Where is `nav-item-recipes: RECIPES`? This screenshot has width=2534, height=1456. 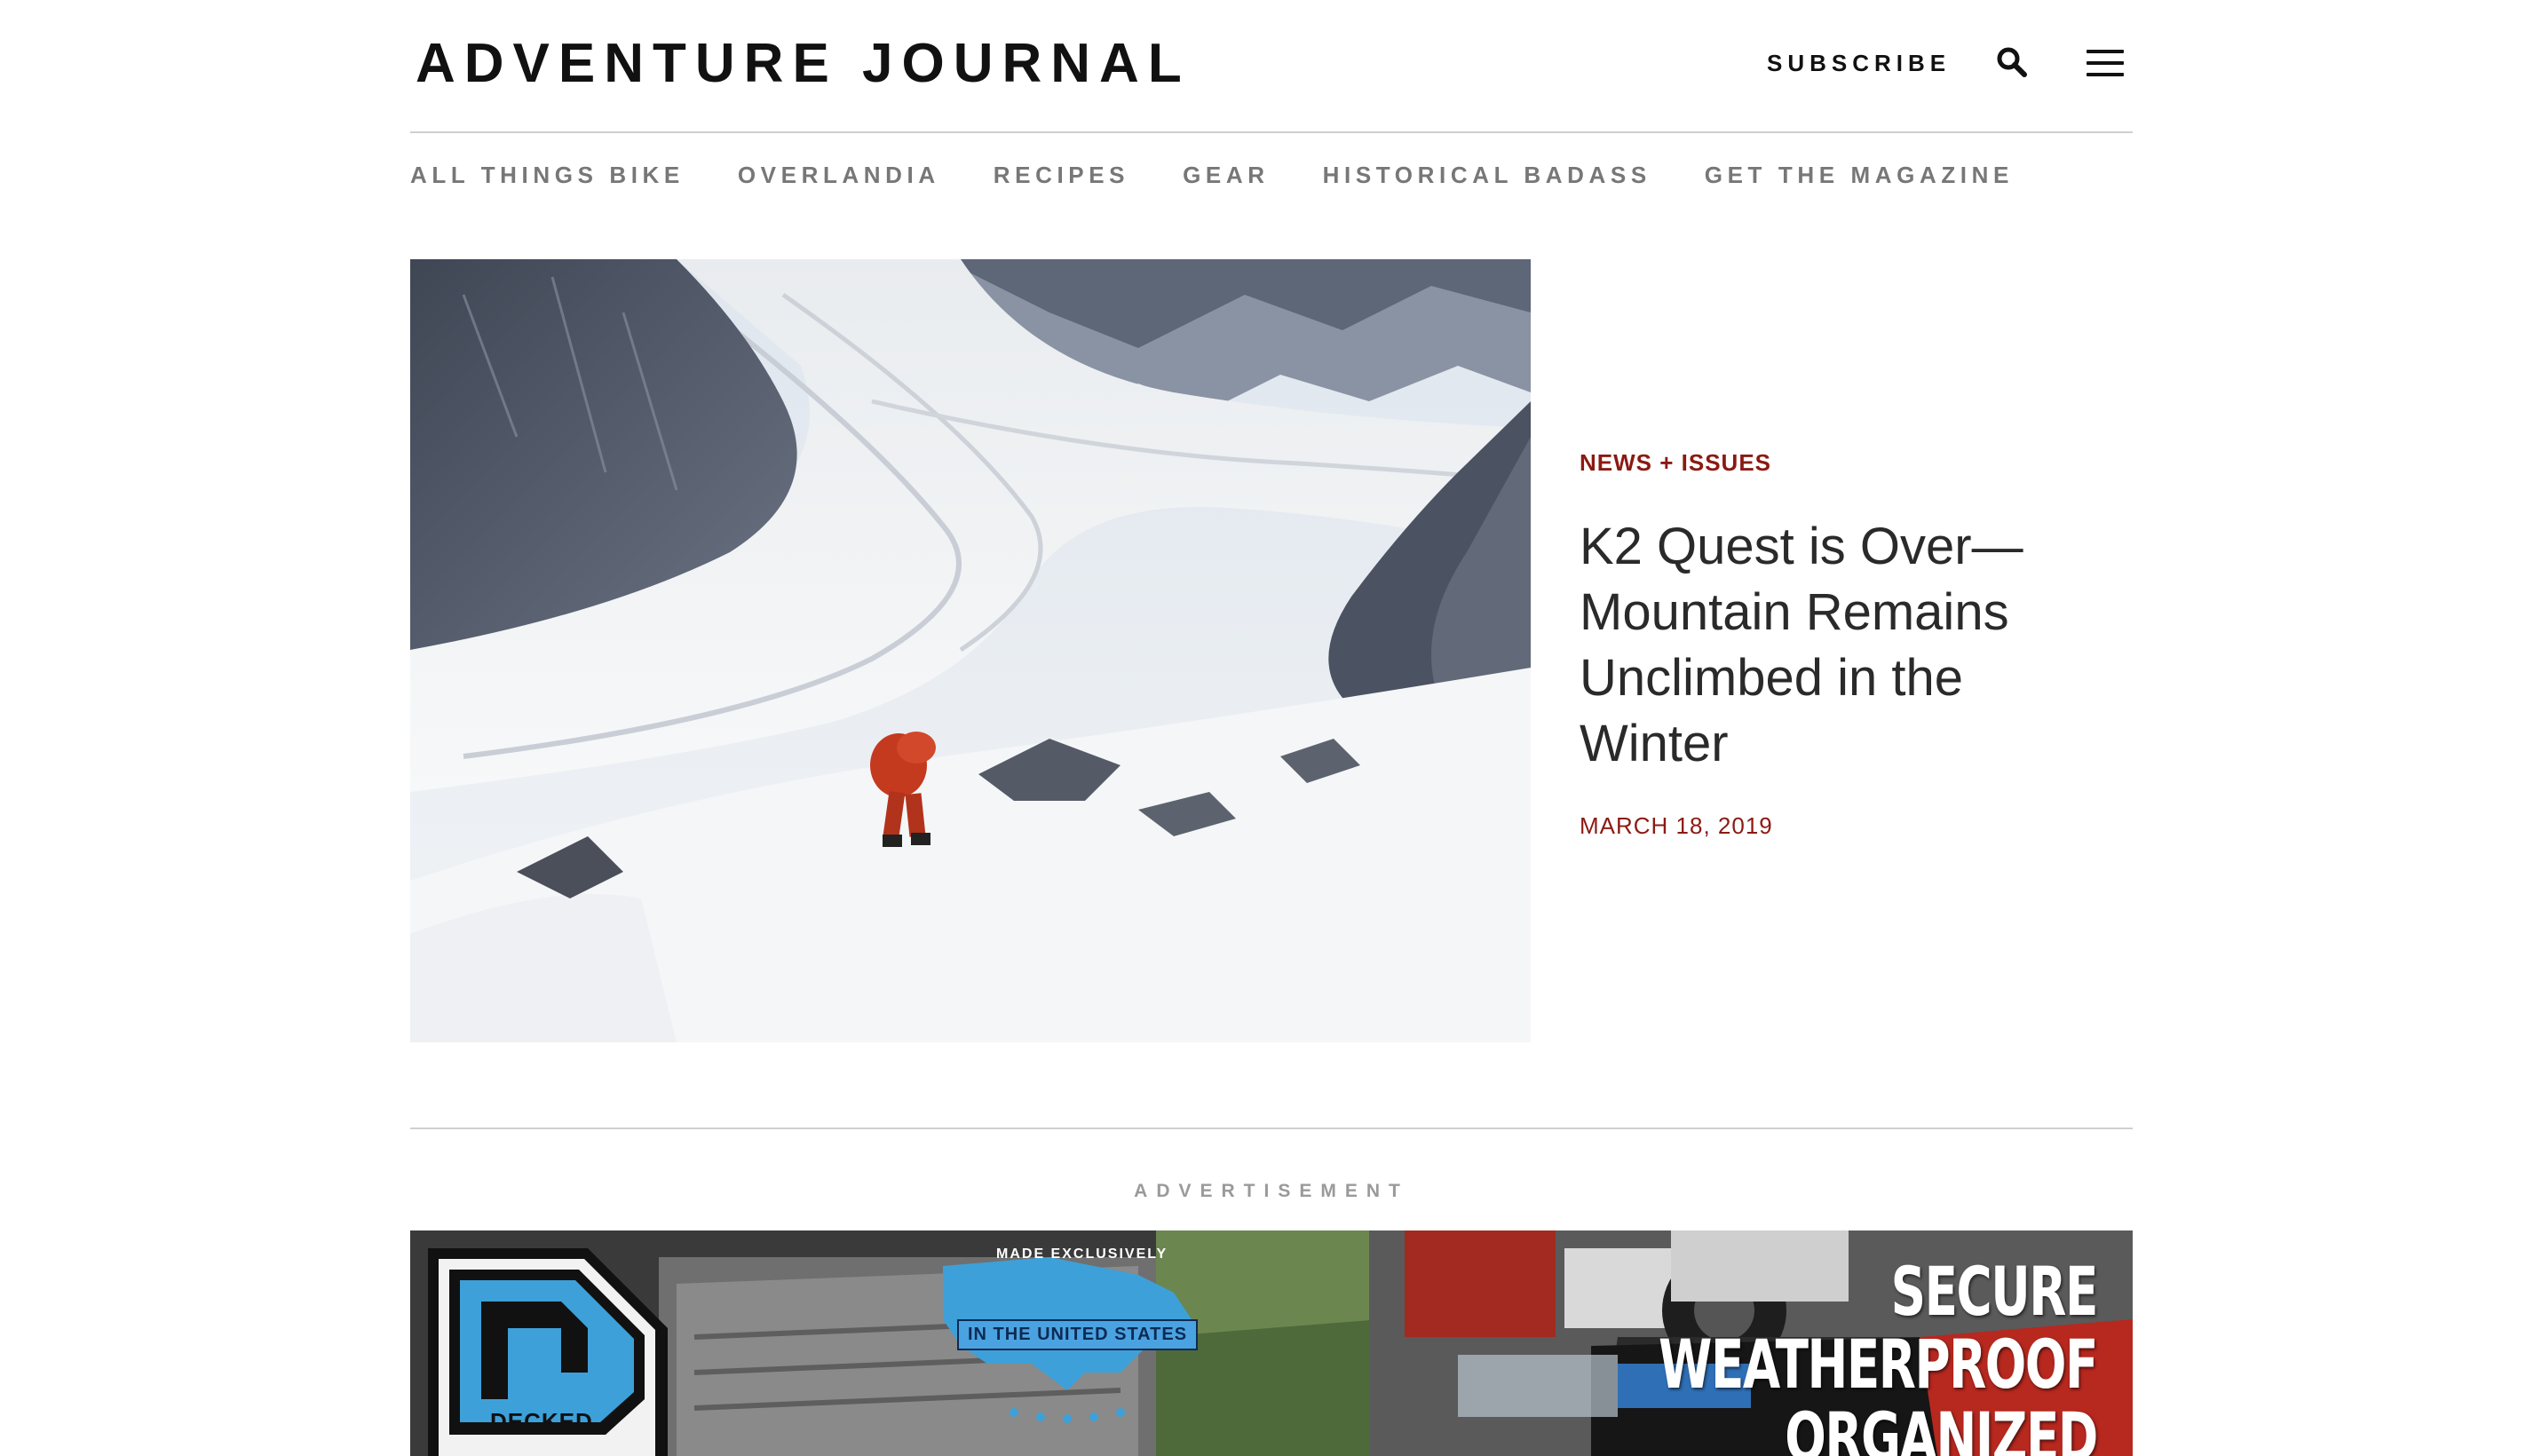
nav-item-recipes: RECIPES is located at coordinates (1061, 179).